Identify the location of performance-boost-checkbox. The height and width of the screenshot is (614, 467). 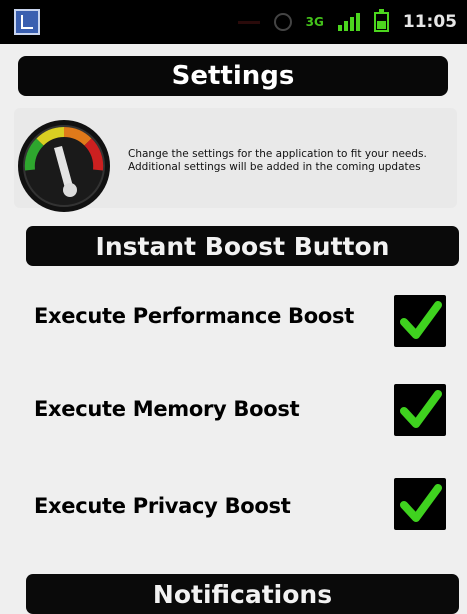
(420, 321).